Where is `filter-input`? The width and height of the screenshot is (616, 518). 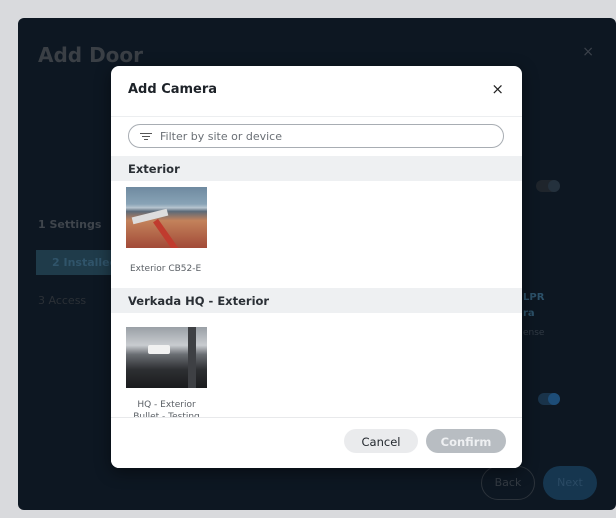
filter-input is located at coordinates (320, 136).